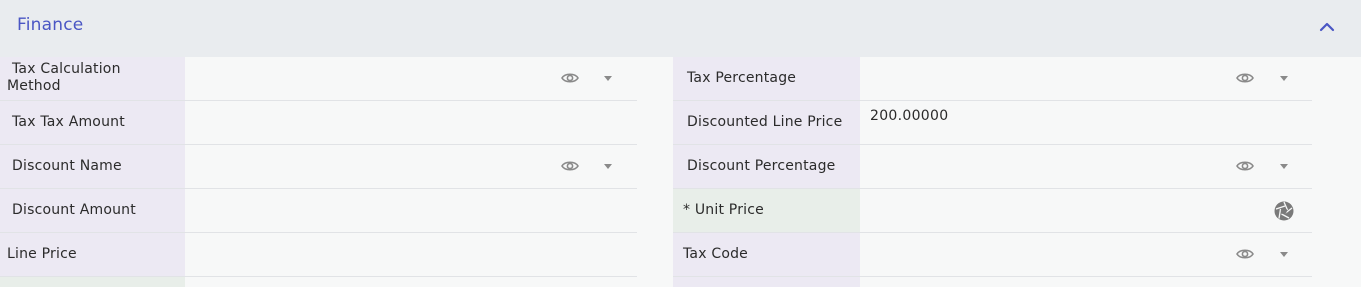 The width and height of the screenshot is (1361, 287). Describe the element at coordinates (1086, 254) in the screenshot. I see `tax-code-select` at that location.